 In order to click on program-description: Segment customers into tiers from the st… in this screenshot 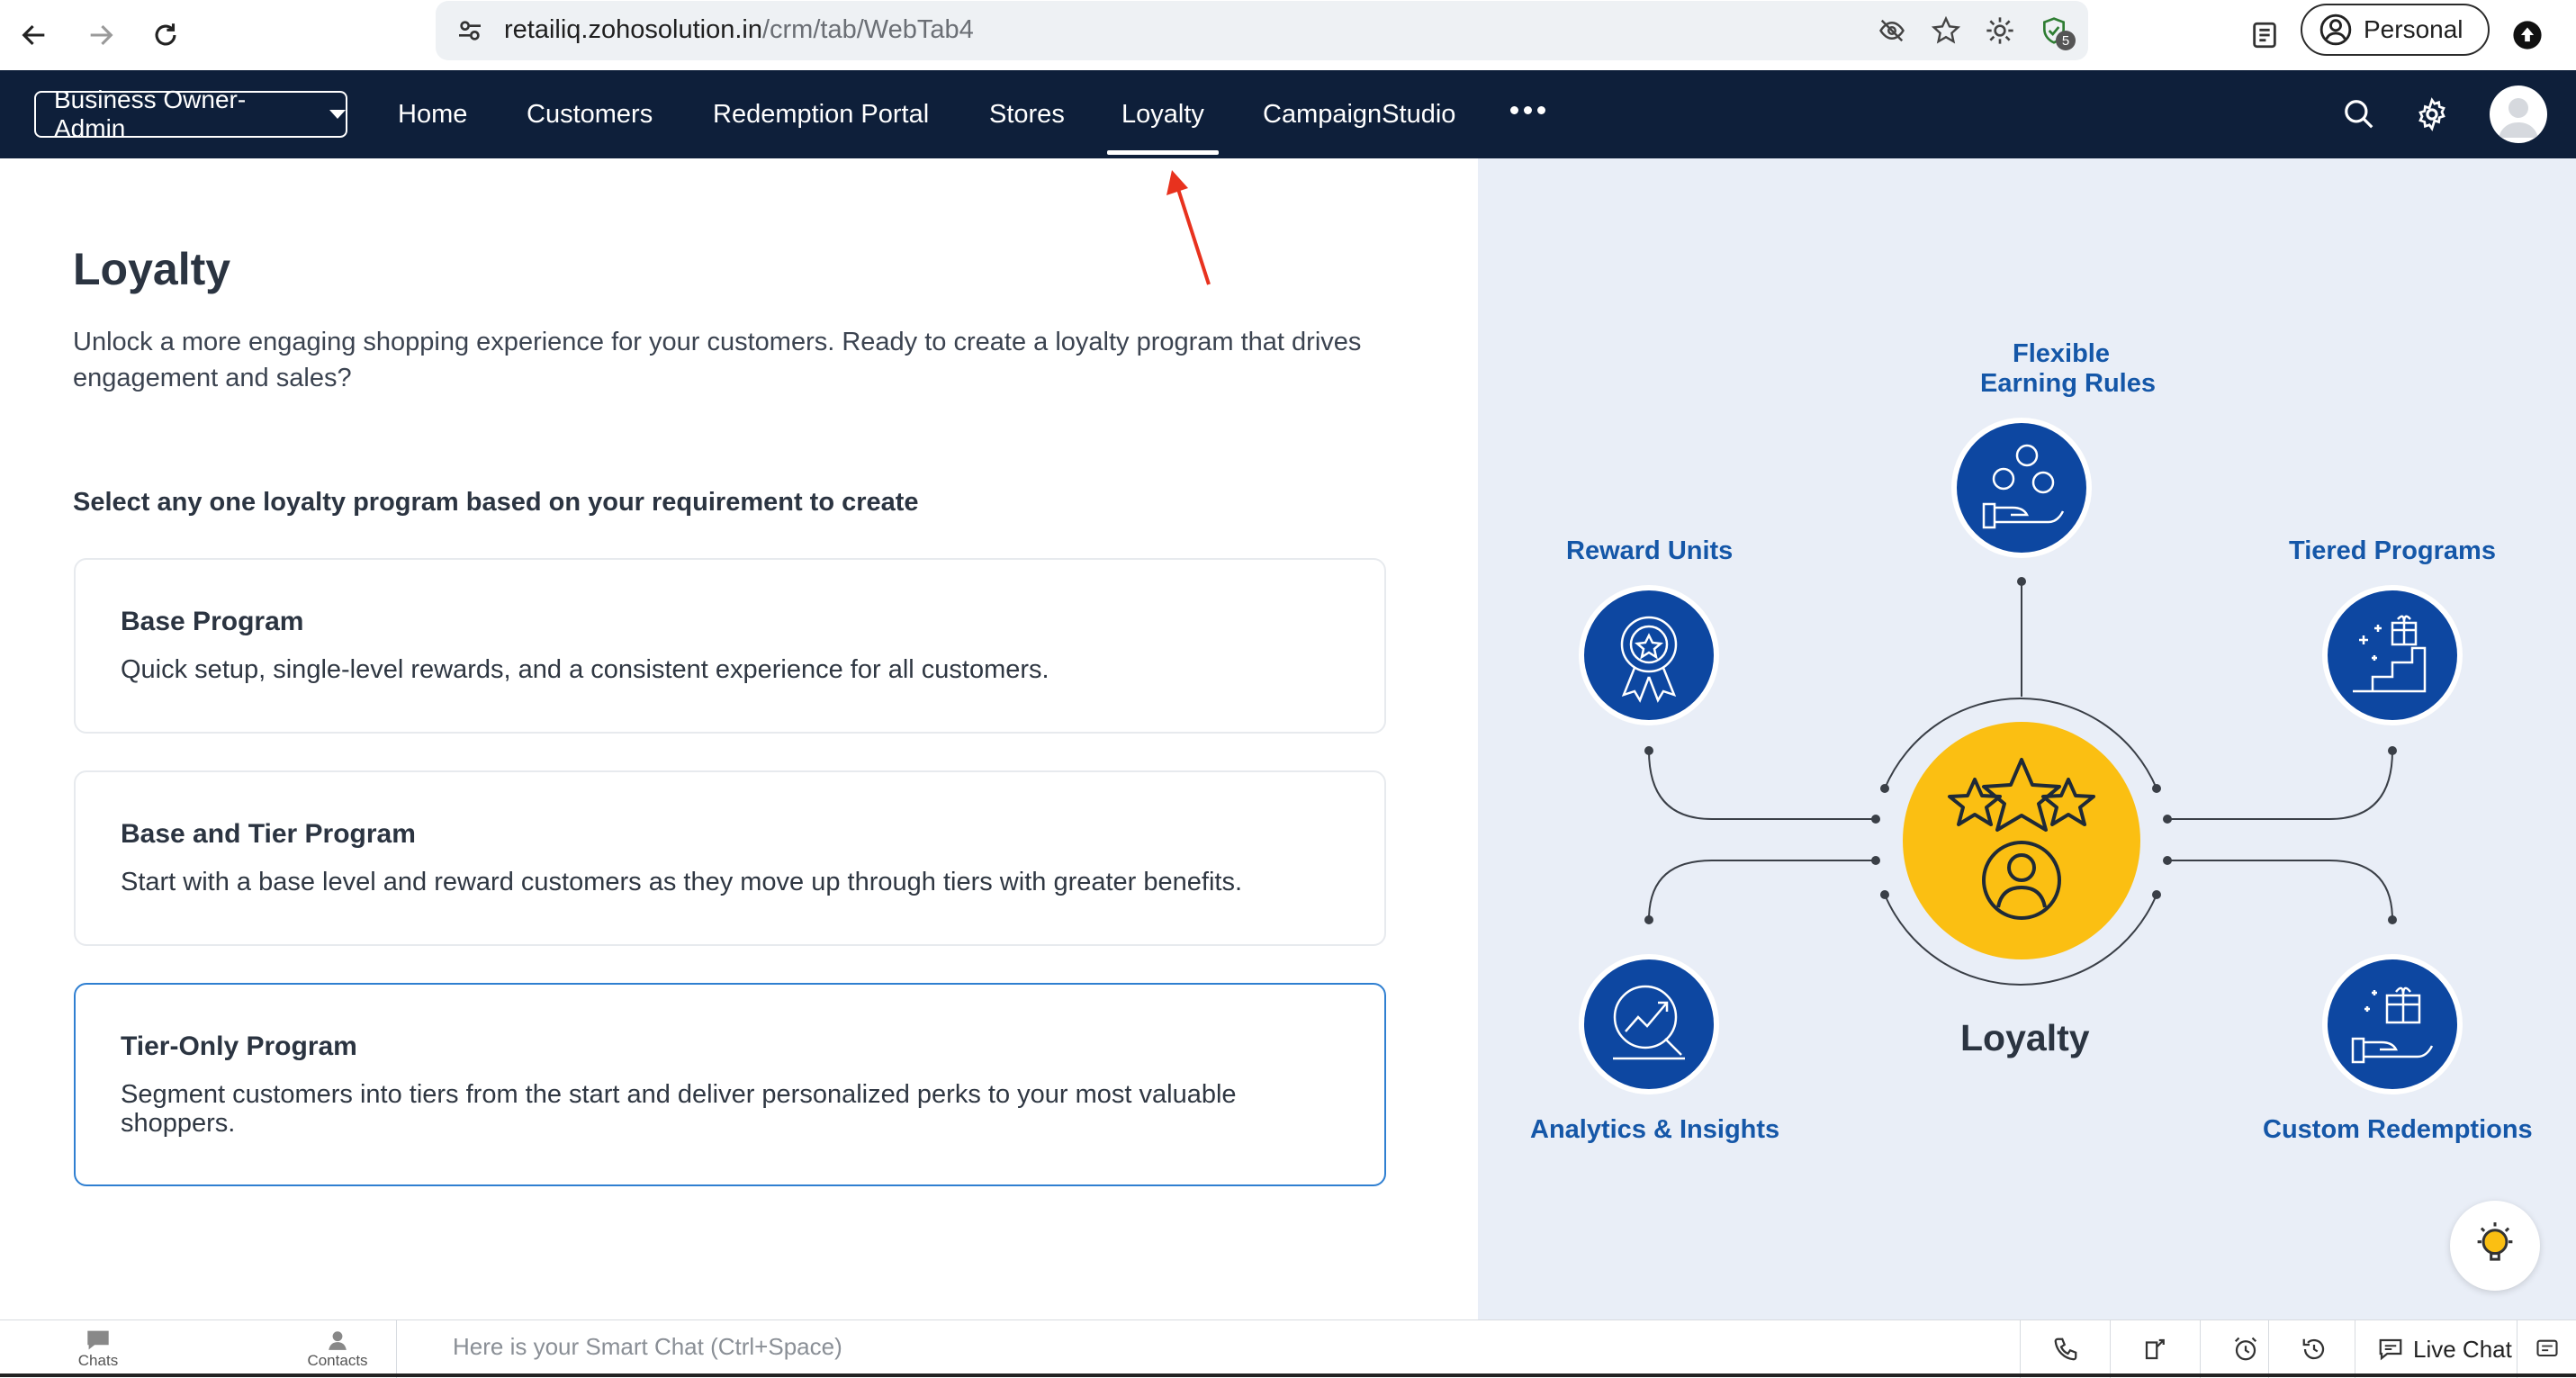, I will do `click(679, 1109)`.